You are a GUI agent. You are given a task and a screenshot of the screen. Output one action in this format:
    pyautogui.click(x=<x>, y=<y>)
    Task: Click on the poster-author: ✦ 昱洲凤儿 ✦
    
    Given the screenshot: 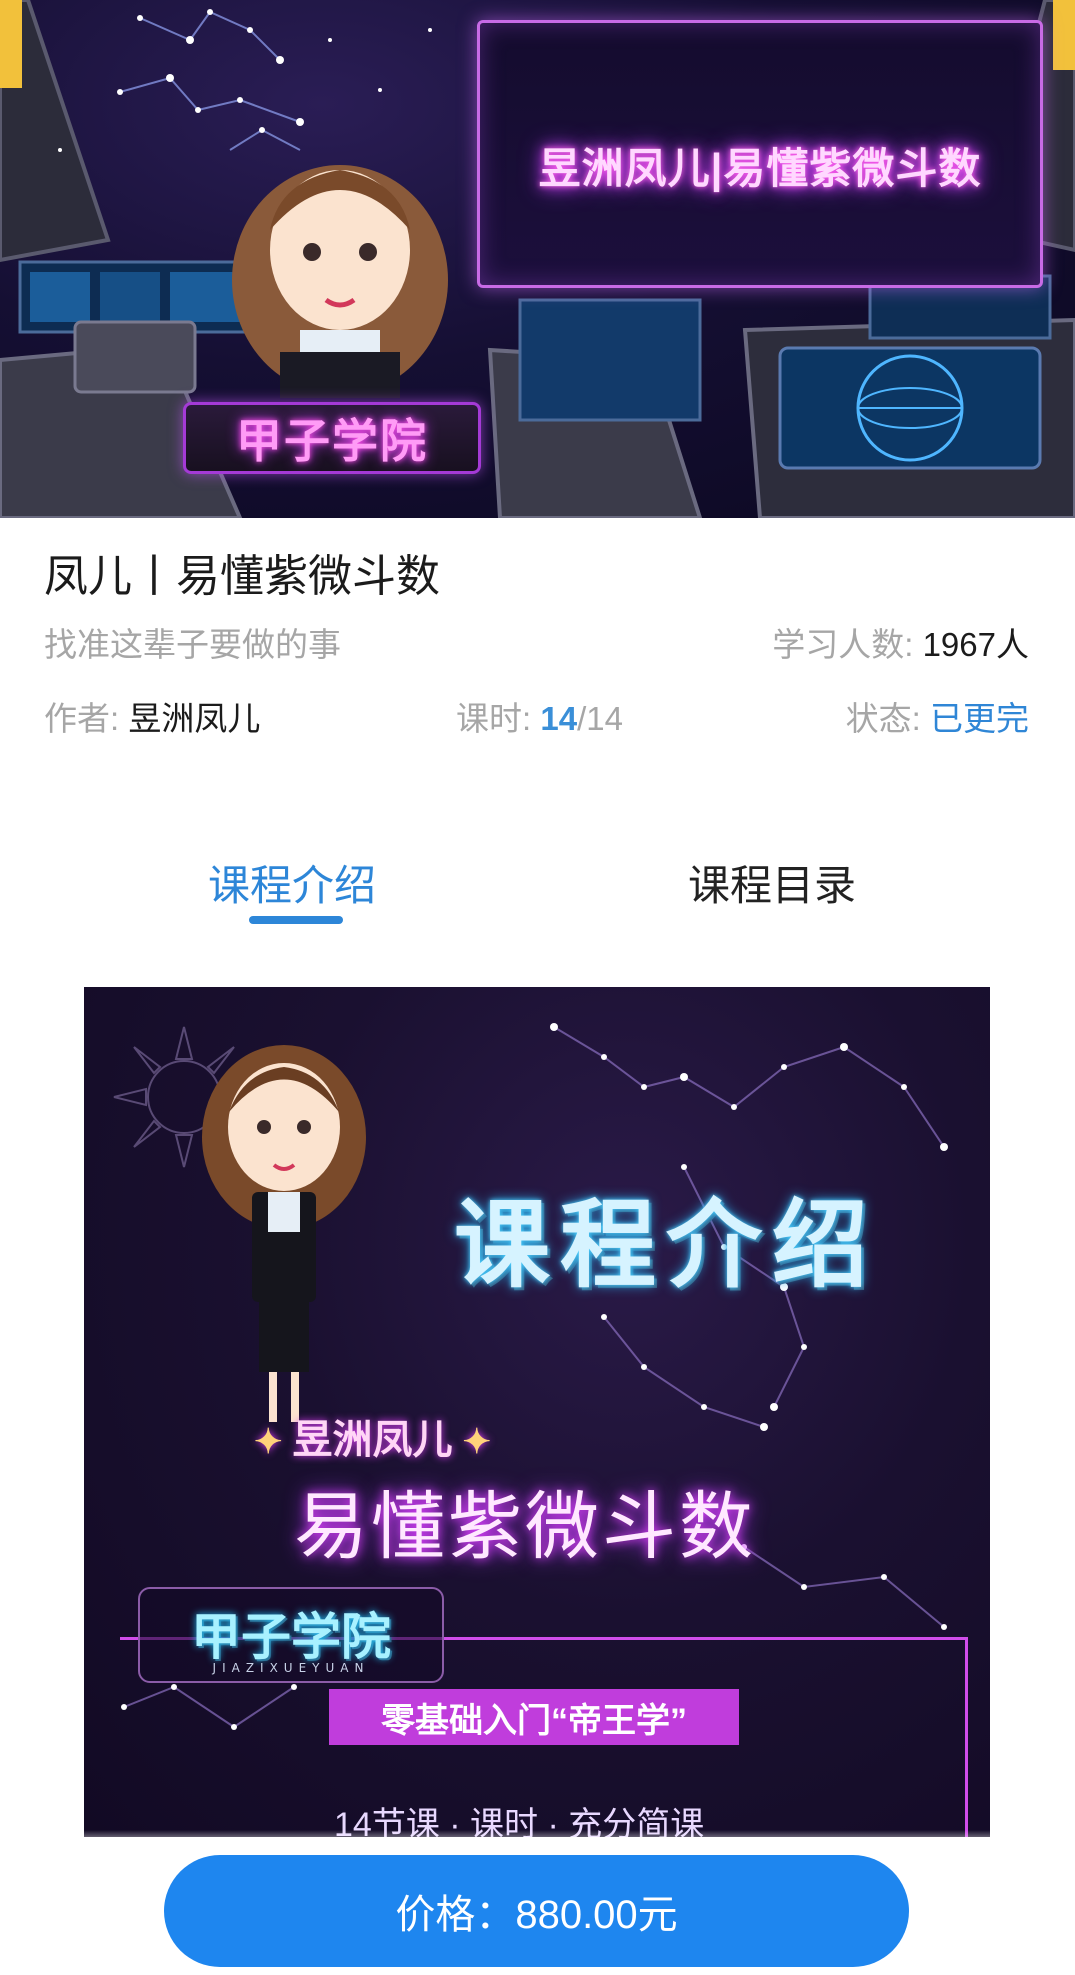 What is the action you would take?
    pyautogui.click(x=372, y=1436)
    